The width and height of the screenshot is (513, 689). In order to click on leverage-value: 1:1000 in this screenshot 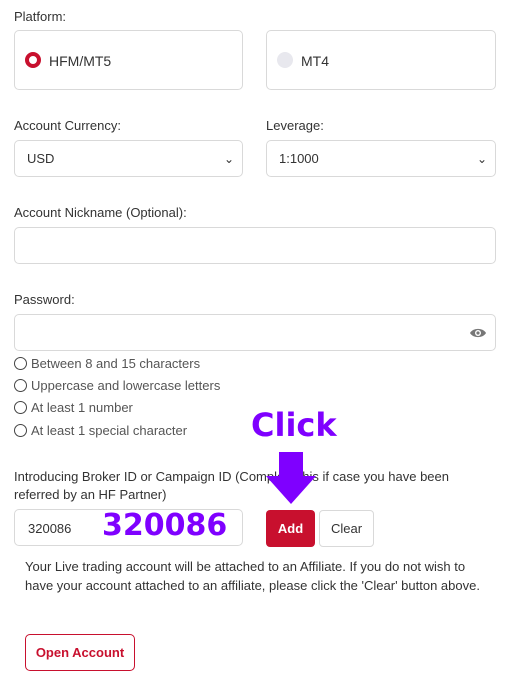, I will do `click(299, 158)`.